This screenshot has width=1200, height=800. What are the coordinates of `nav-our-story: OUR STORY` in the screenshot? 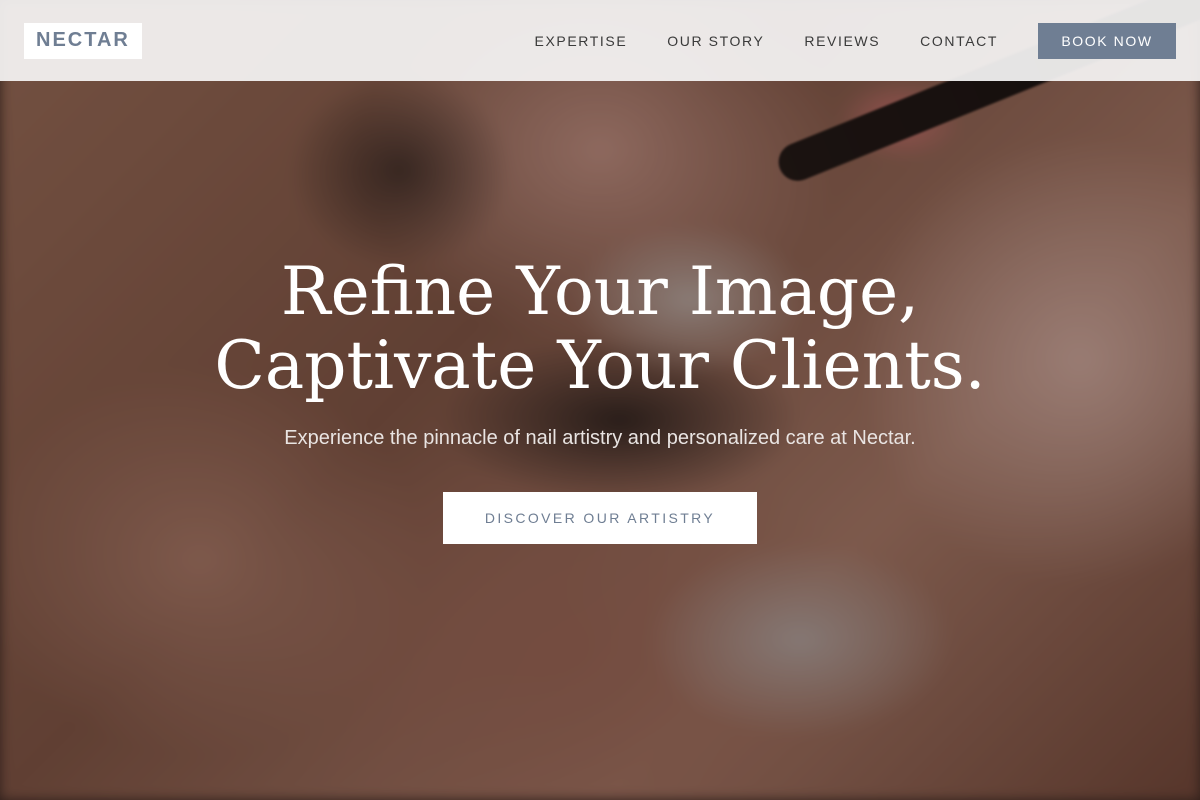 It's located at (715, 41).